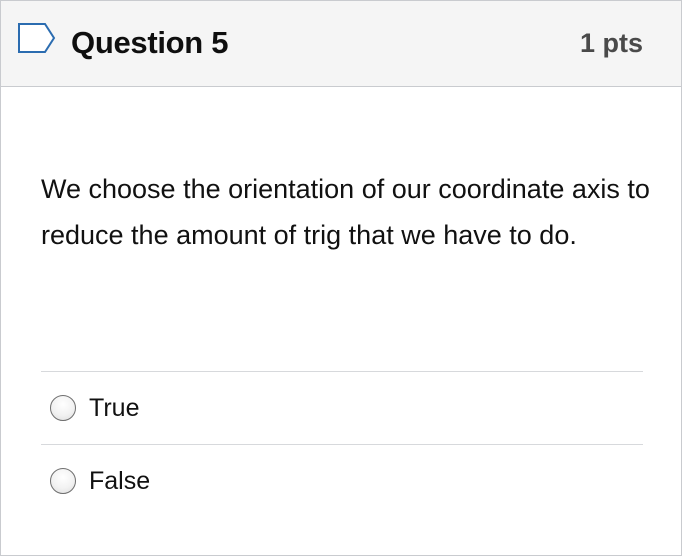  I want to click on question-title: Question 5, so click(150, 42).